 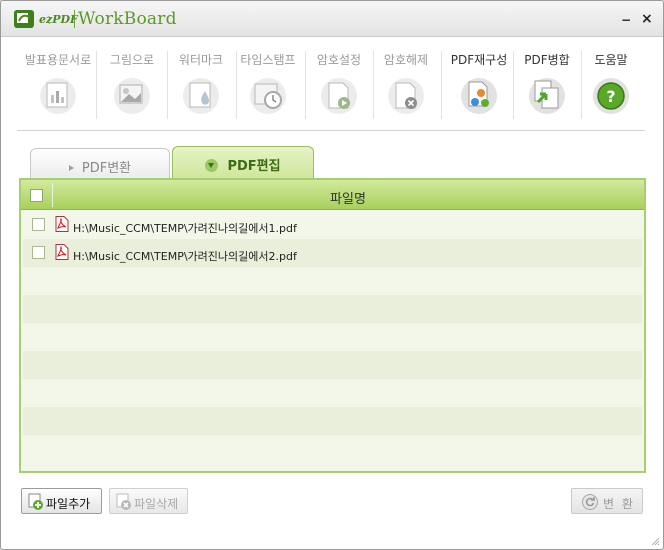 I want to click on brand-ez: ezPDF, so click(x=58, y=19).